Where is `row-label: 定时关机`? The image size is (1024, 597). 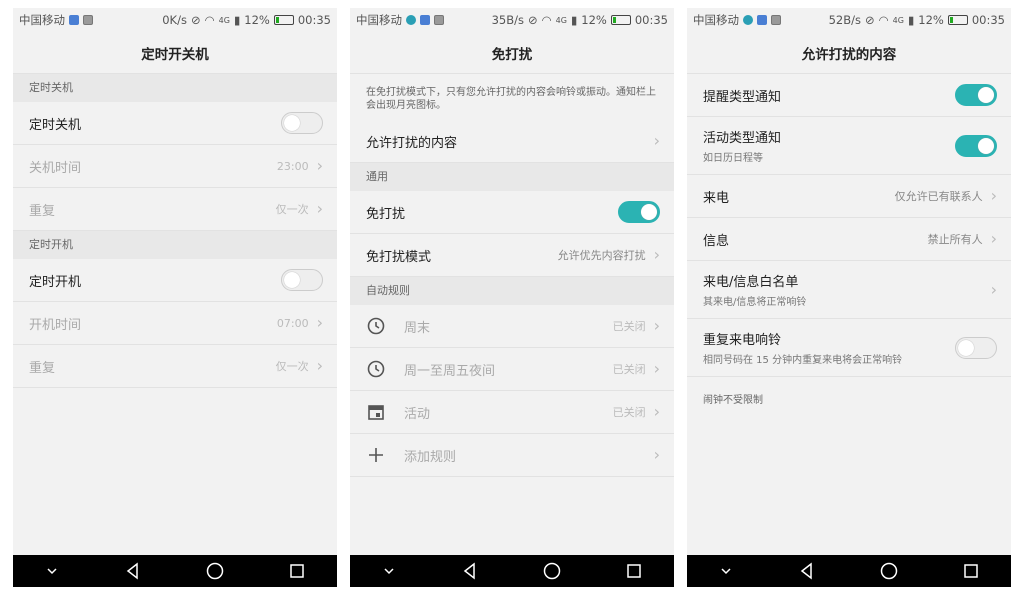
row-label: 定时关机 is located at coordinates (55, 125).